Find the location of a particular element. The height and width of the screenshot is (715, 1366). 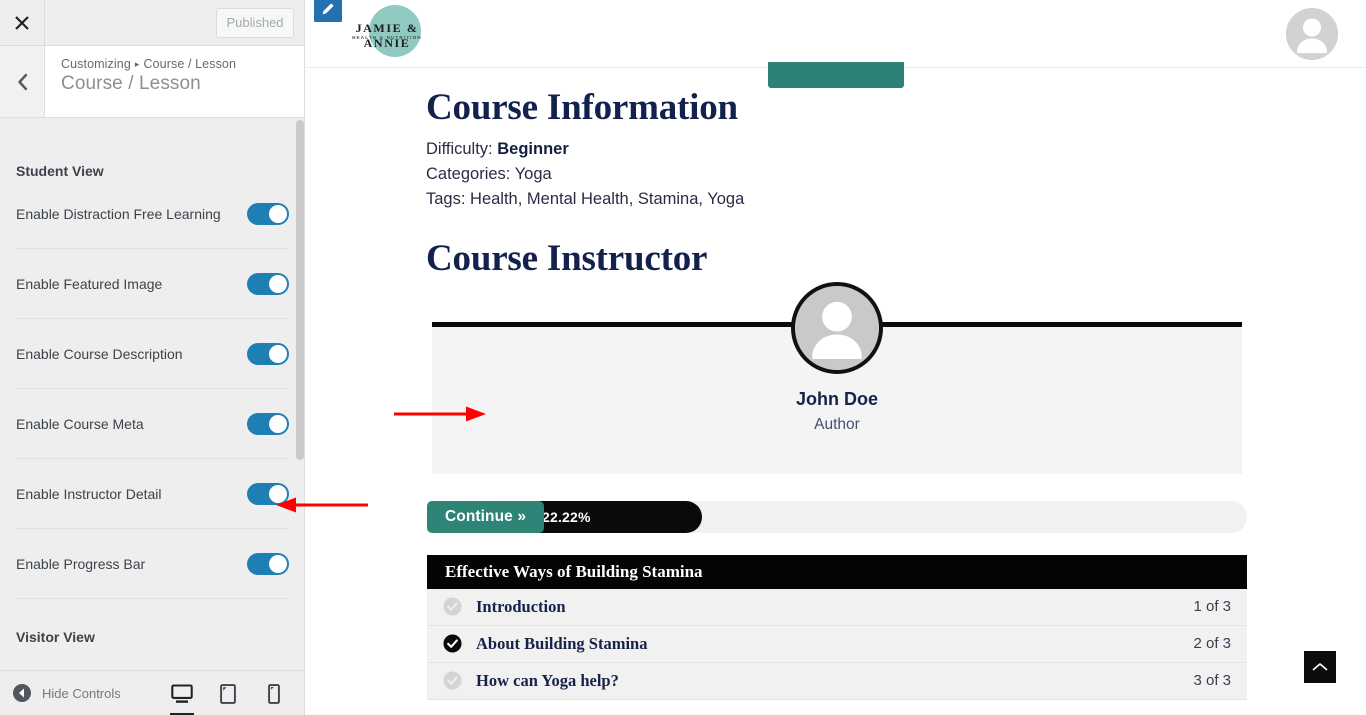

tags-label: Tags: is located at coordinates (446, 198).